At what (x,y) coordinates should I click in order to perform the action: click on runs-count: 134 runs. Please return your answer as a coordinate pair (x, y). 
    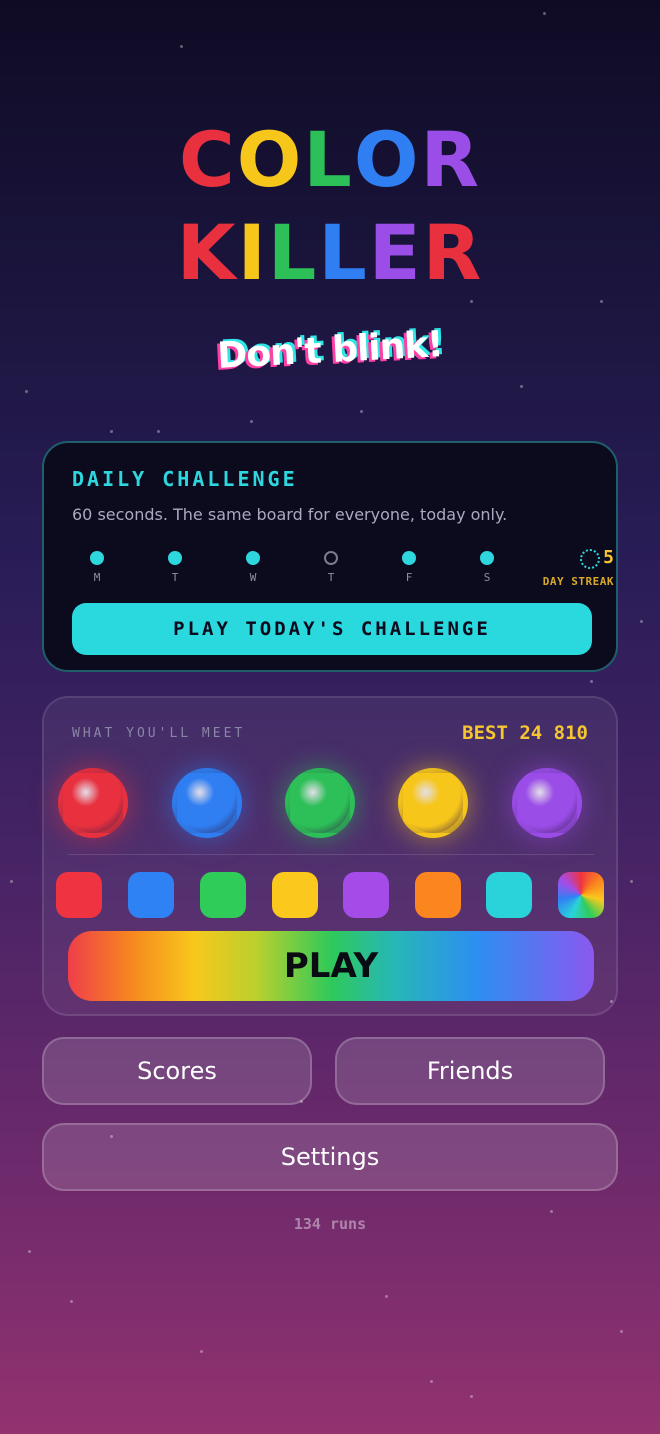
    Looking at the image, I should click on (330, 1224).